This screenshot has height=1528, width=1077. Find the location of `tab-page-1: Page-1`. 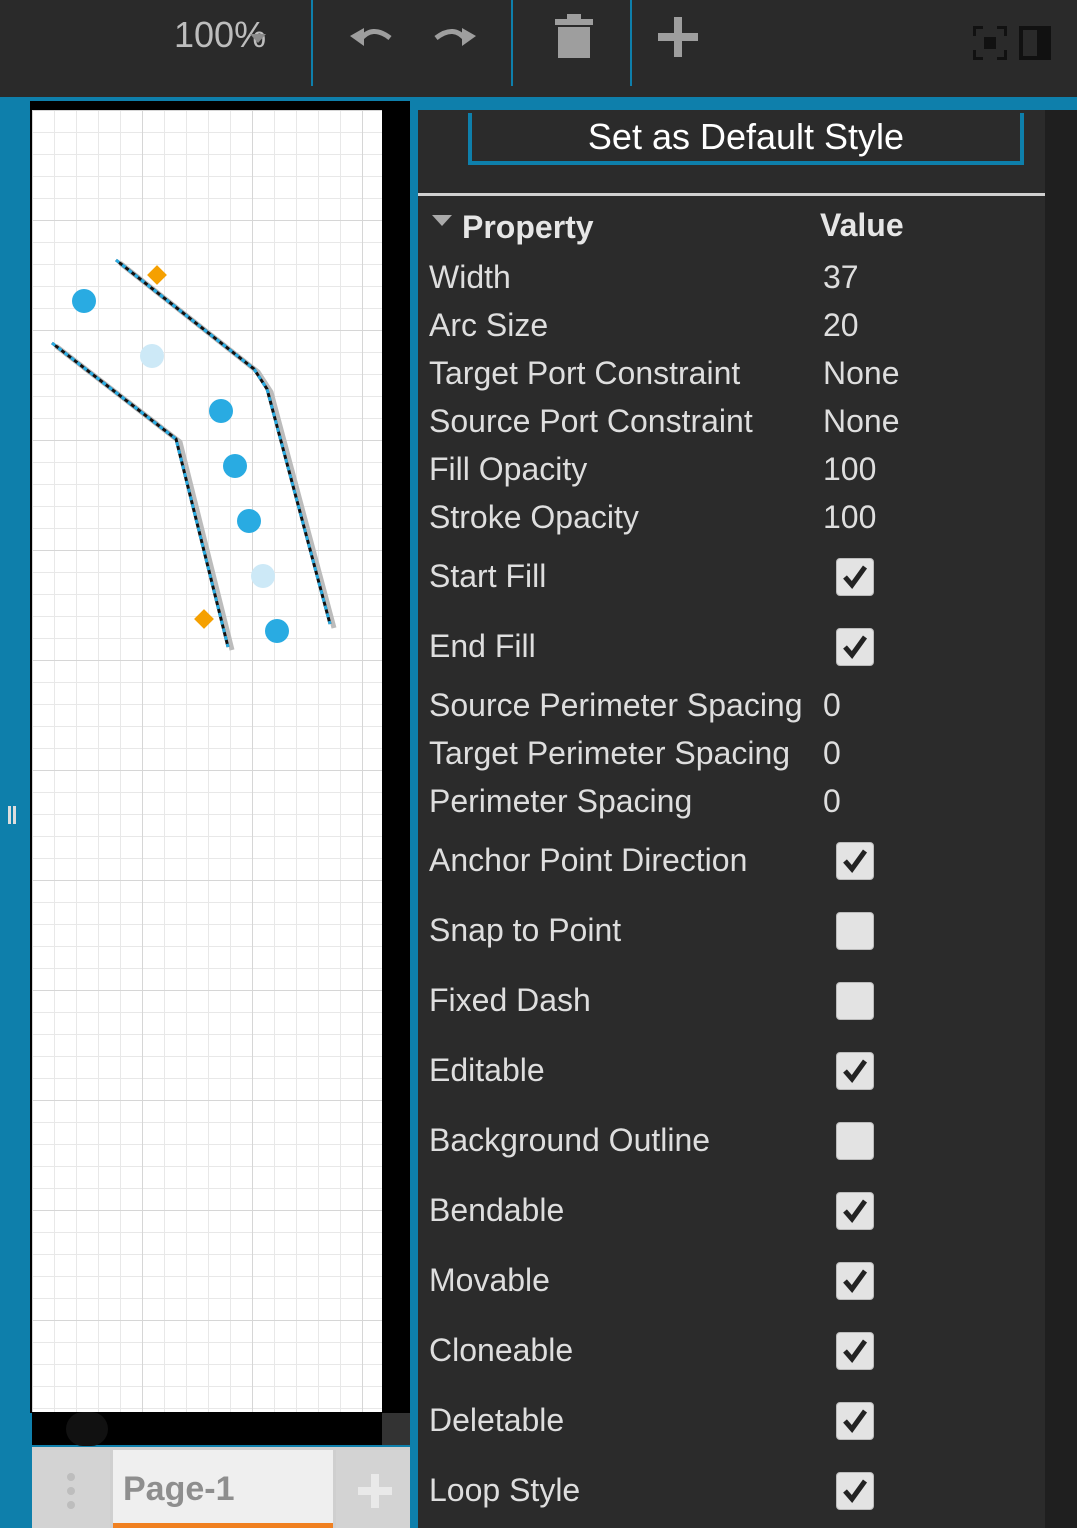

tab-page-1: Page-1 is located at coordinates (223, 1489).